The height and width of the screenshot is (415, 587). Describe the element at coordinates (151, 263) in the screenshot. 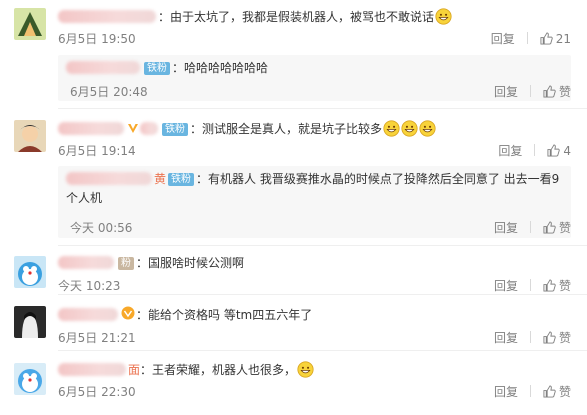

I see `comment-line: 粉：国服啥时候公测啊` at that location.